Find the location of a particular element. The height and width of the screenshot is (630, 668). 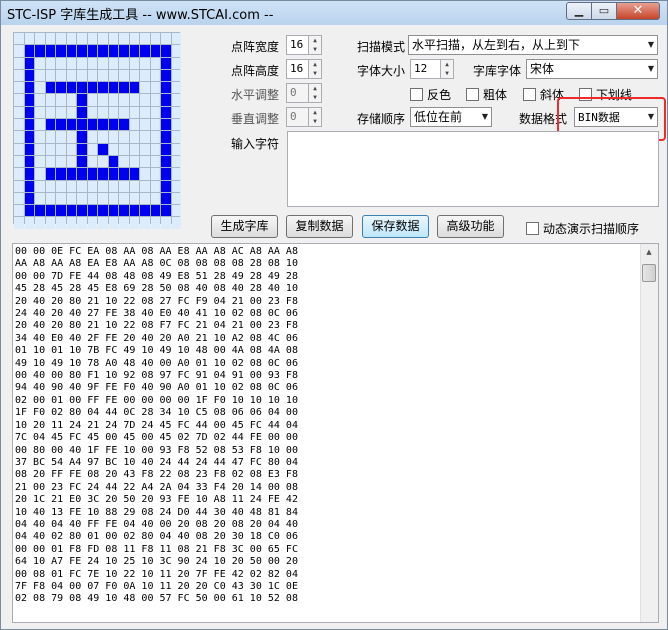

inverse-checkbox: 反色 is located at coordinates (430, 94).